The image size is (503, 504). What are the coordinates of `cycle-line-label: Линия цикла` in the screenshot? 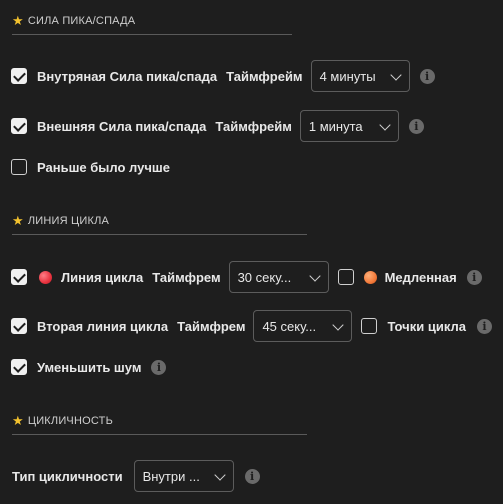 It's located at (102, 277).